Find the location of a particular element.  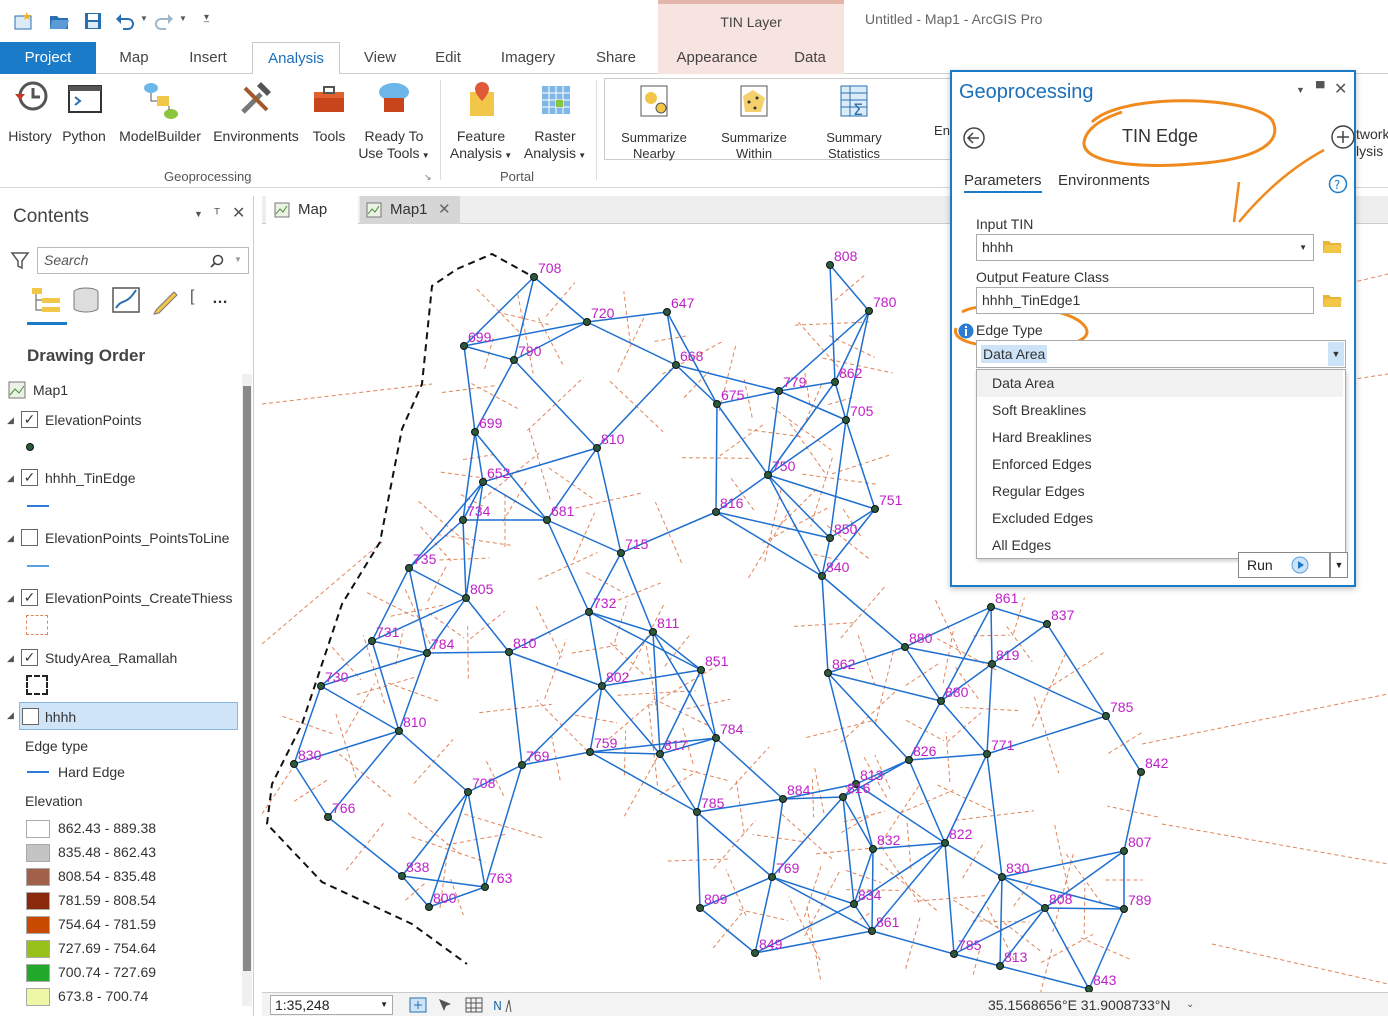

summarize-nearby-button: Summarize Nearby is located at coordinates (654, 122).